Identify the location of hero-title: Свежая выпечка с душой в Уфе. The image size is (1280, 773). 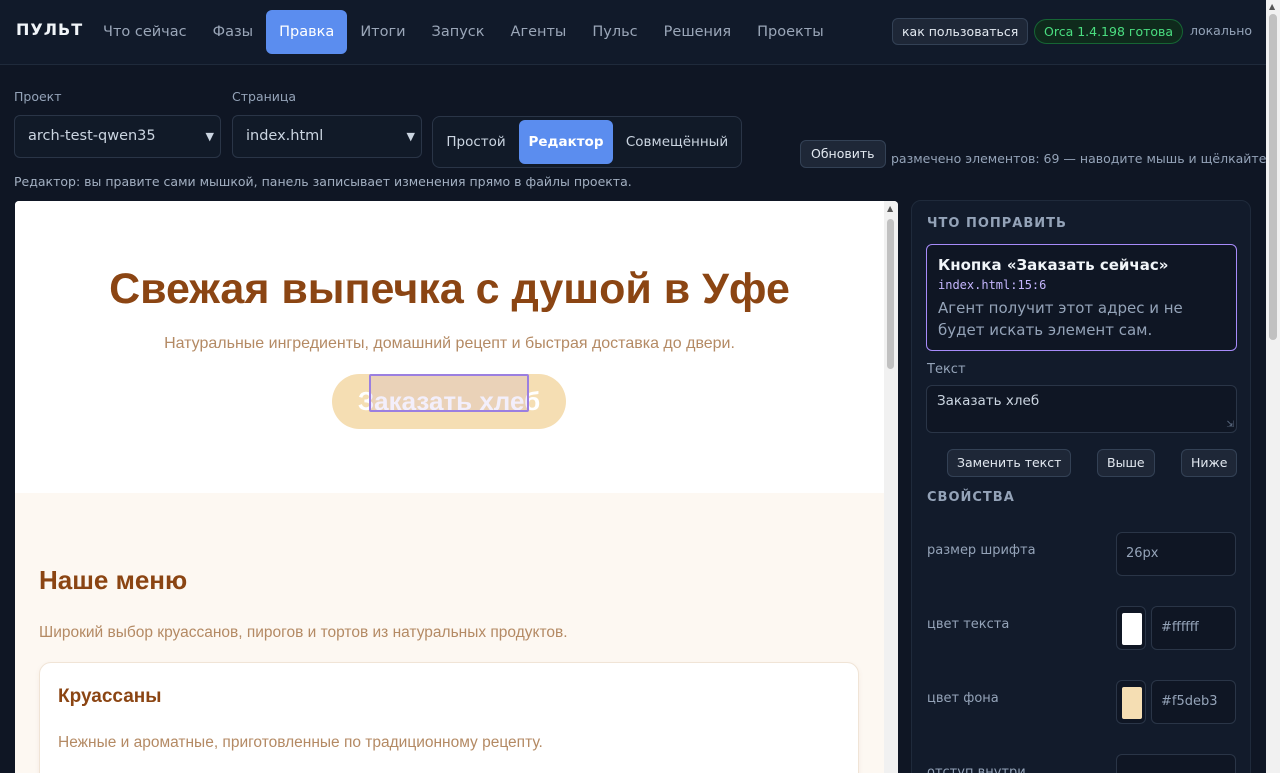
(449, 289).